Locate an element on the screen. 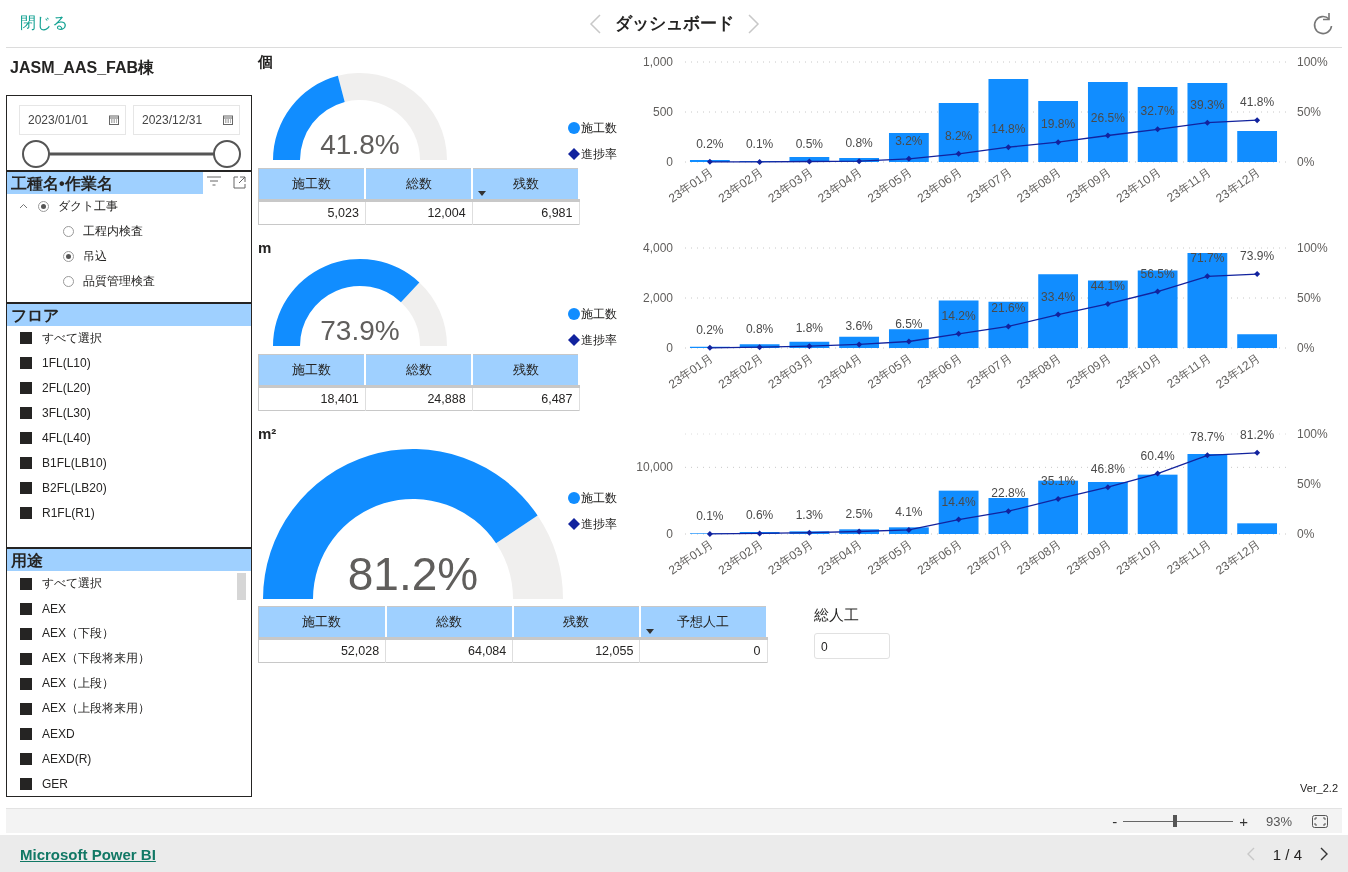 The height and width of the screenshot is (872, 1348). data-label: 0.6% is located at coordinates (759, 515).